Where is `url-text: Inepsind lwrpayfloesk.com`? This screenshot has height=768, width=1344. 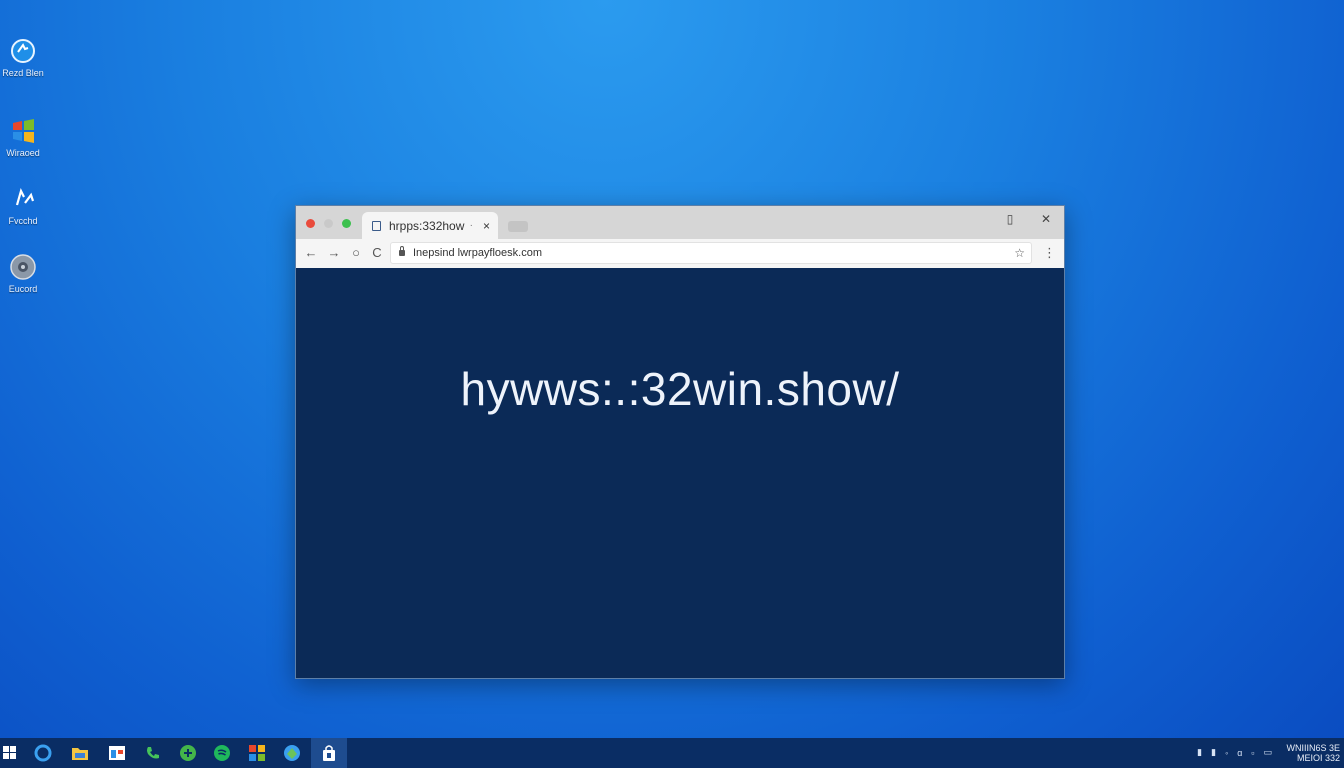 url-text: Inepsind lwrpayfloesk.com is located at coordinates (713, 253).